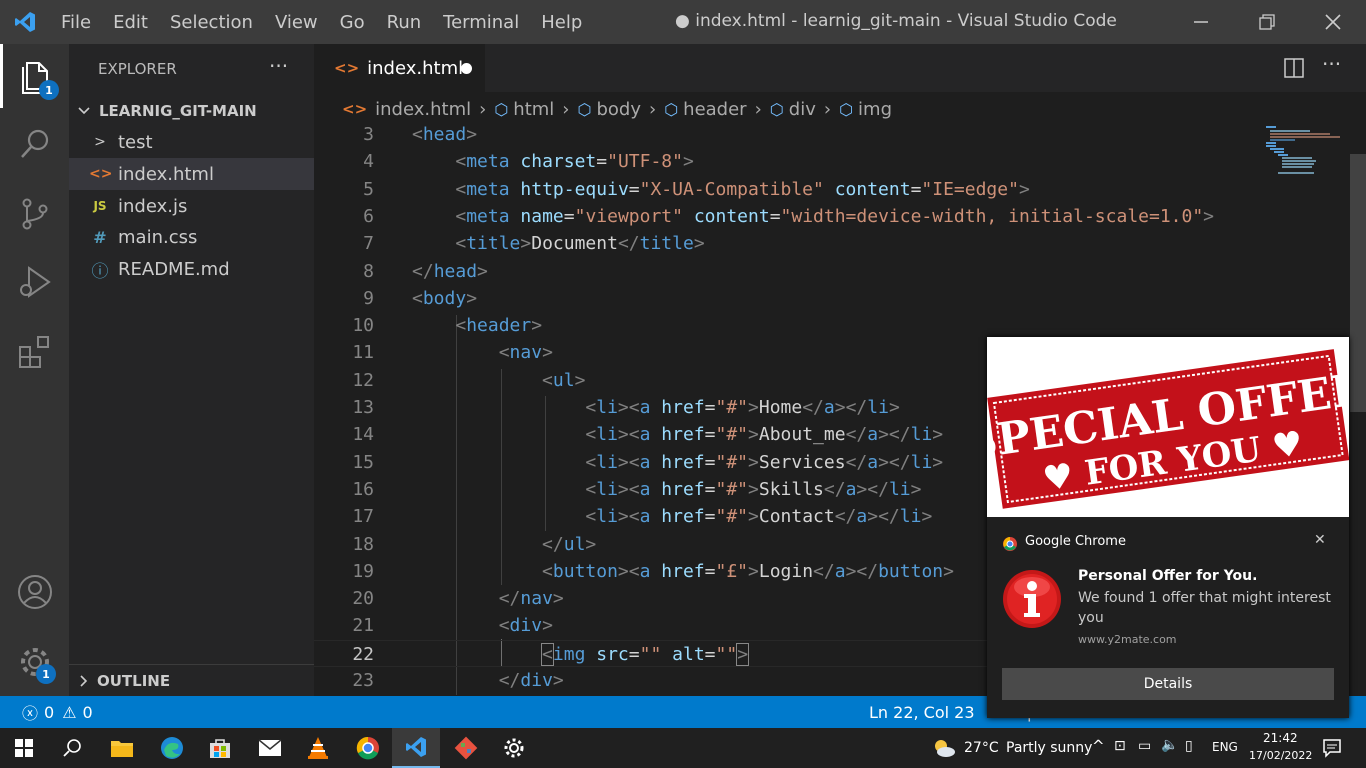  Describe the element at coordinates (191, 111) in the screenshot. I see `folder-header: LEARNIG_GIT-MAIN` at that location.